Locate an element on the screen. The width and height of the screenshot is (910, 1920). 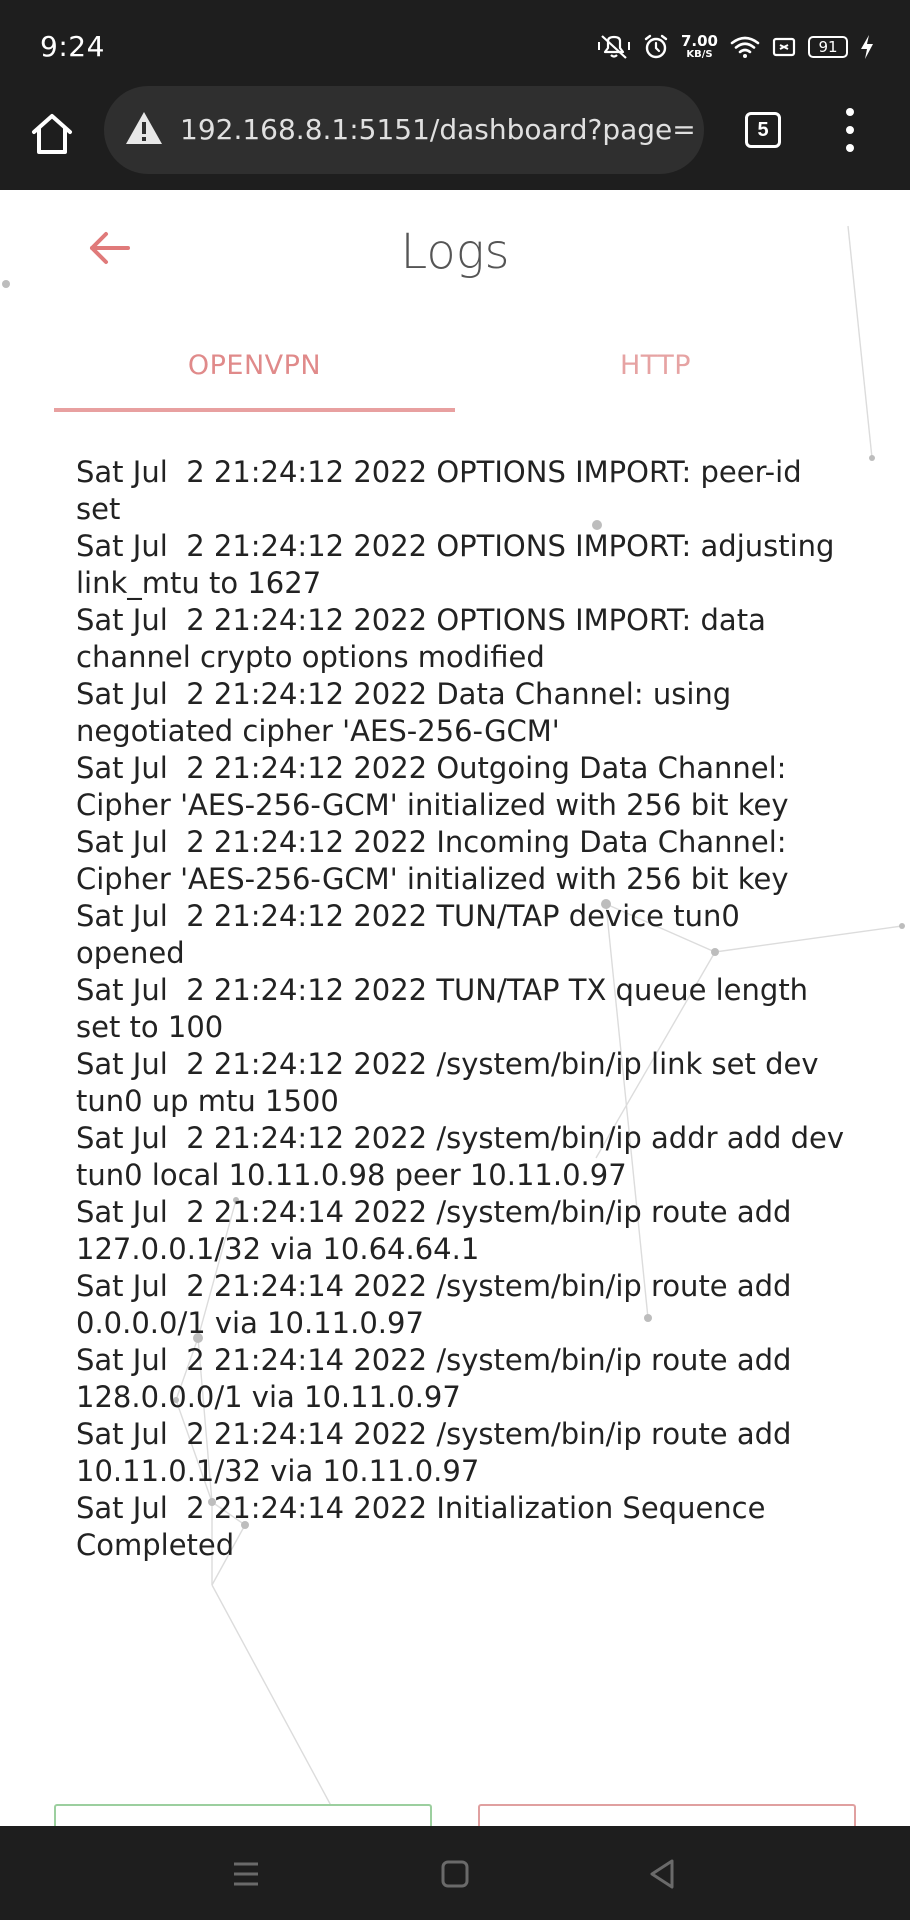
vibrate-mute-icon is located at coordinates (614, 47).